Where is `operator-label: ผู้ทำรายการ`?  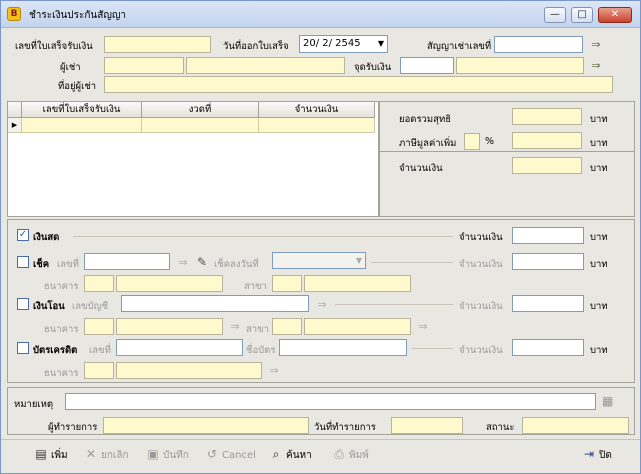 operator-label: ผู้ทำรายการ is located at coordinates (73, 427).